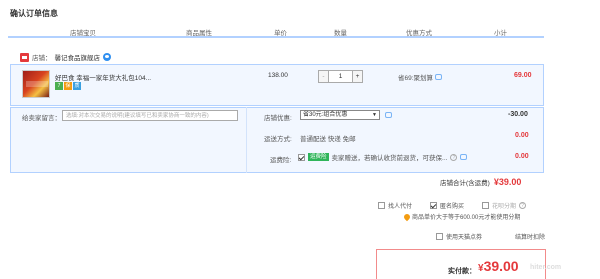  I want to click on watermark: hiter.com, so click(546, 267).